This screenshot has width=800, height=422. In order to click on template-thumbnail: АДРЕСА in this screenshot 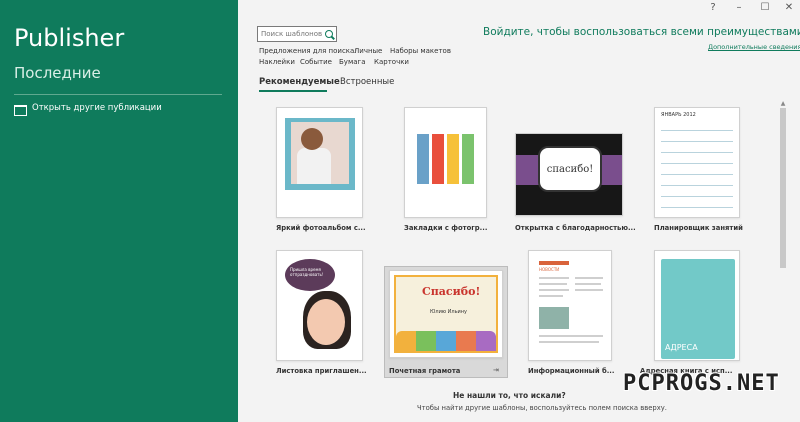, I will do `click(697, 305)`.